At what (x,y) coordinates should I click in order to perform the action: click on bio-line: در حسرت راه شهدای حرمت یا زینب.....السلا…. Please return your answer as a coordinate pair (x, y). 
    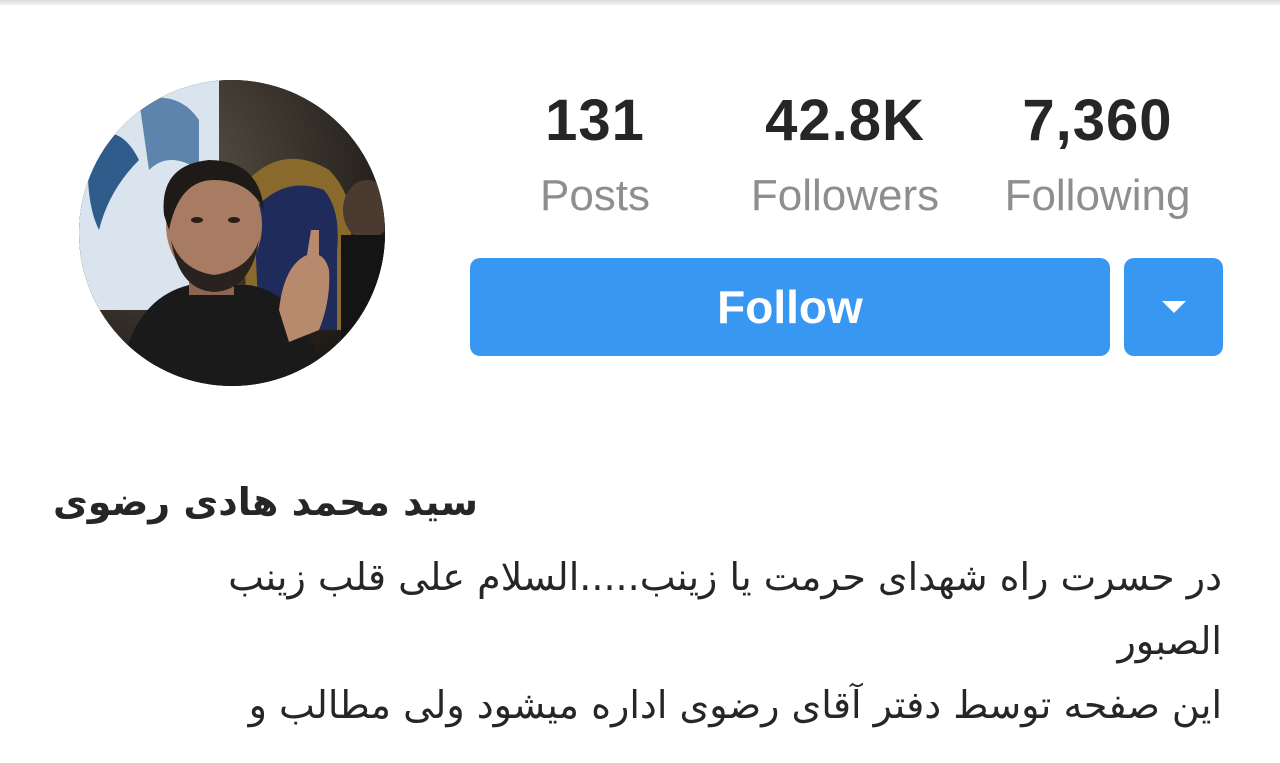
    Looking at the image, I should click on (725, 577).